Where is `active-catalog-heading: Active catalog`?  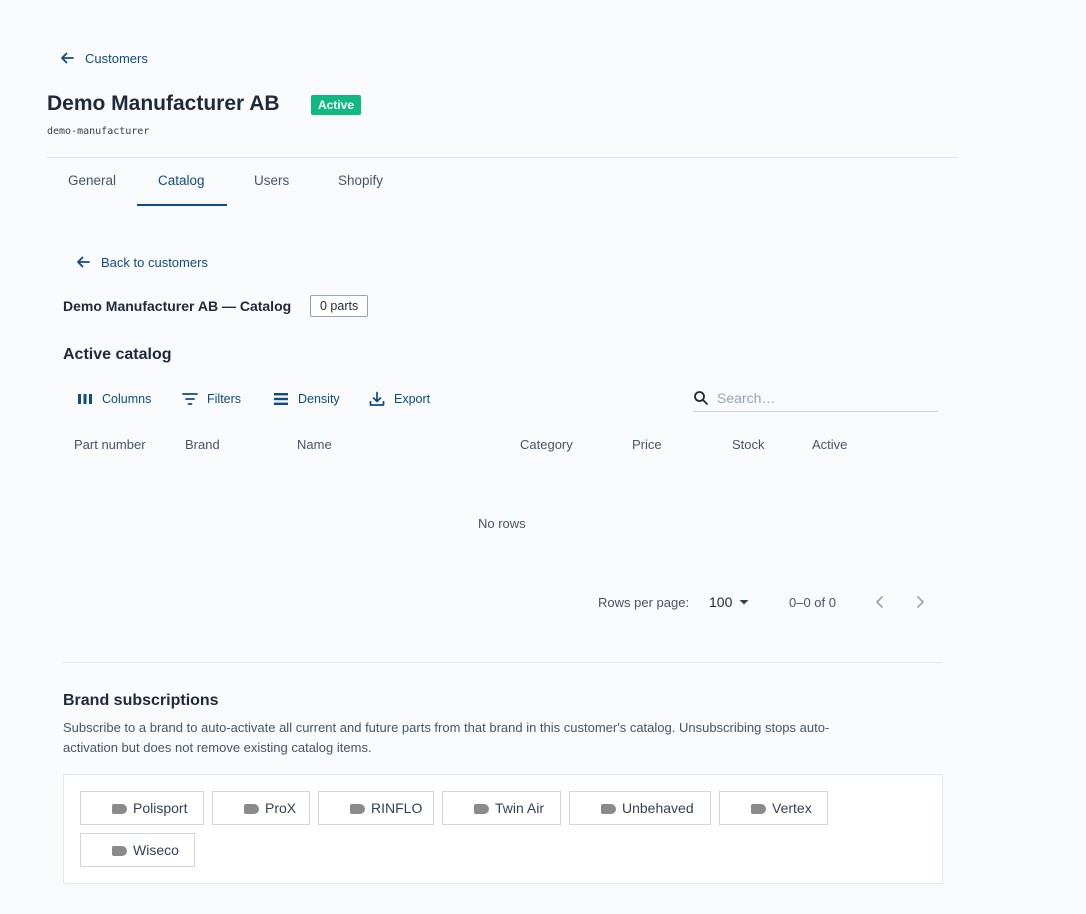
active-catalog-heading: Active catalog is located at coordinates (117, 354).